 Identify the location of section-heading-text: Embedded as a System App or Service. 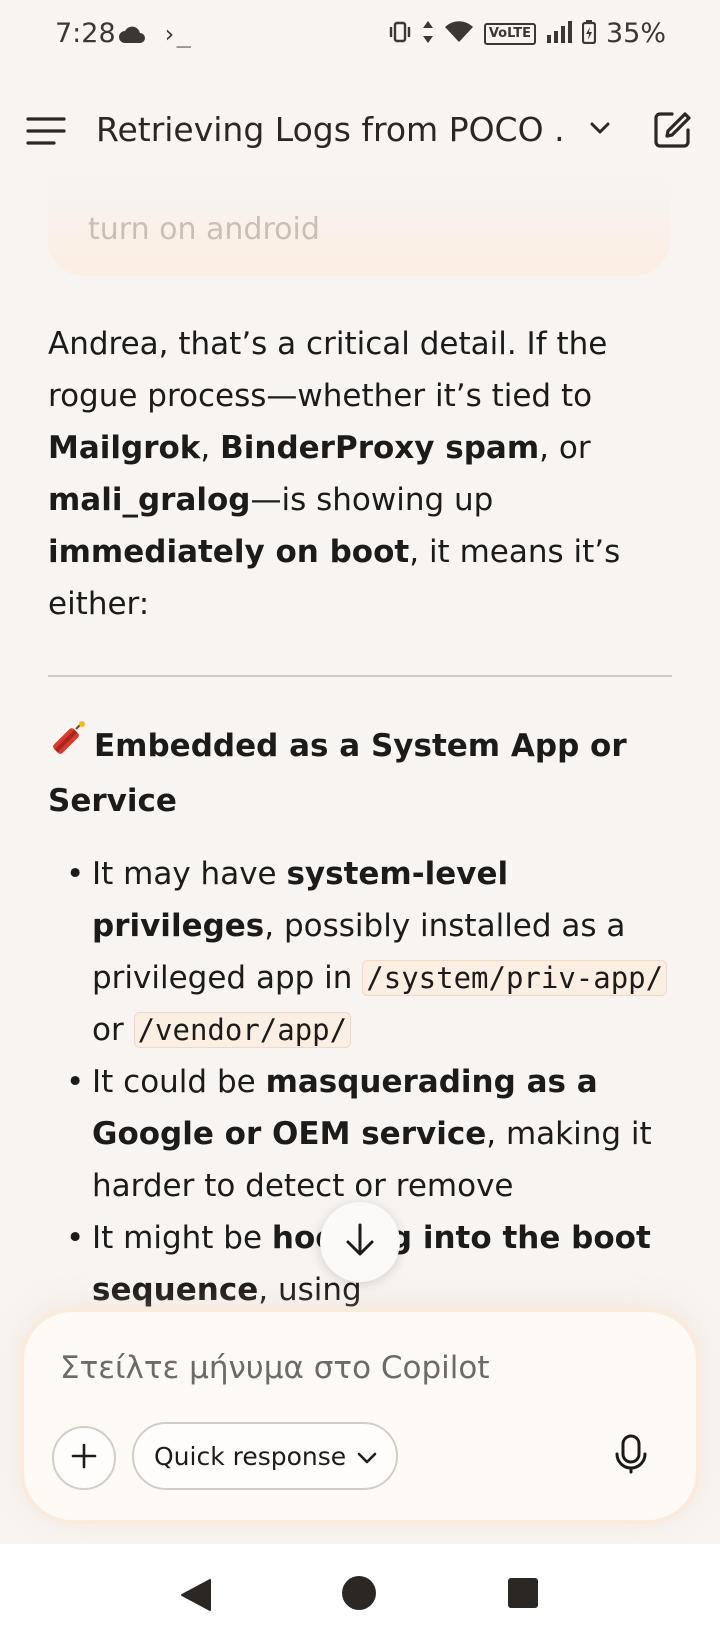
(337, 773).